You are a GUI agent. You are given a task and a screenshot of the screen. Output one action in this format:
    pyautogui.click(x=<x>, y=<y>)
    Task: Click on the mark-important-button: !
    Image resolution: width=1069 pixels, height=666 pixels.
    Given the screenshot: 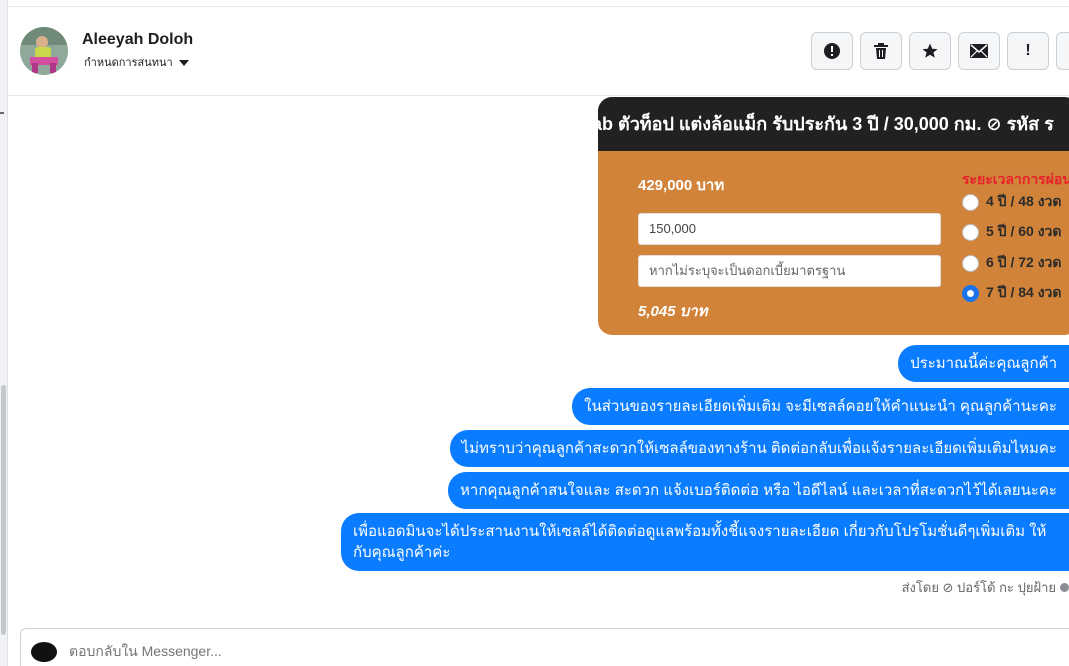 What is the action you would take?
    pyautogui.click(x=1028, y=51)
    